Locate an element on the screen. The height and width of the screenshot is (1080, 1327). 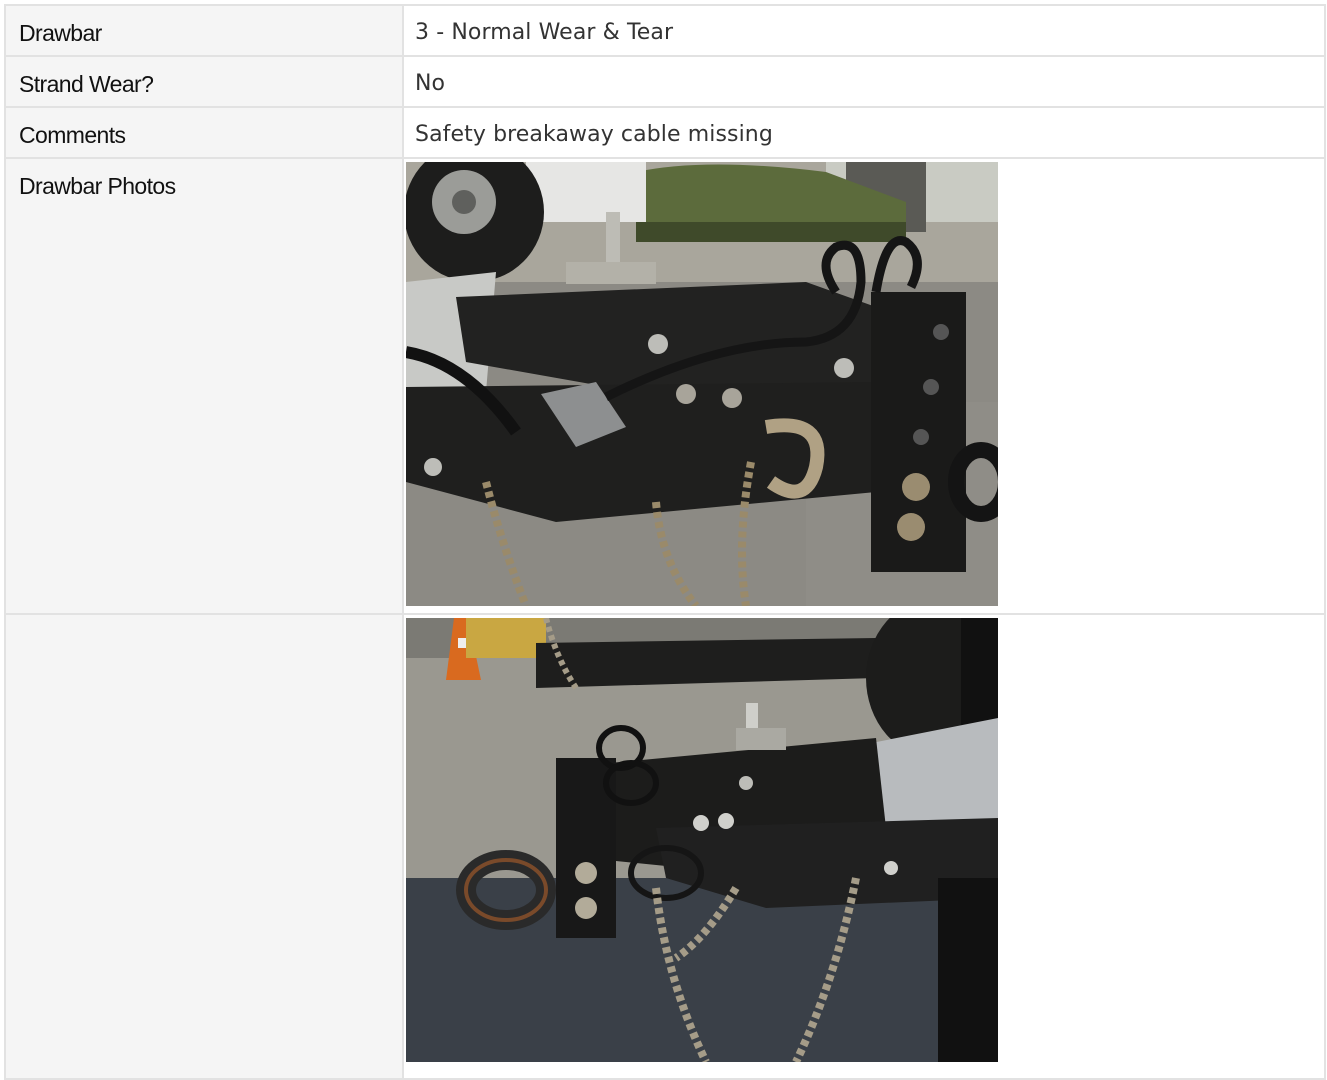
row-label: Drawbar Photos is located at coordinates (97, 186).